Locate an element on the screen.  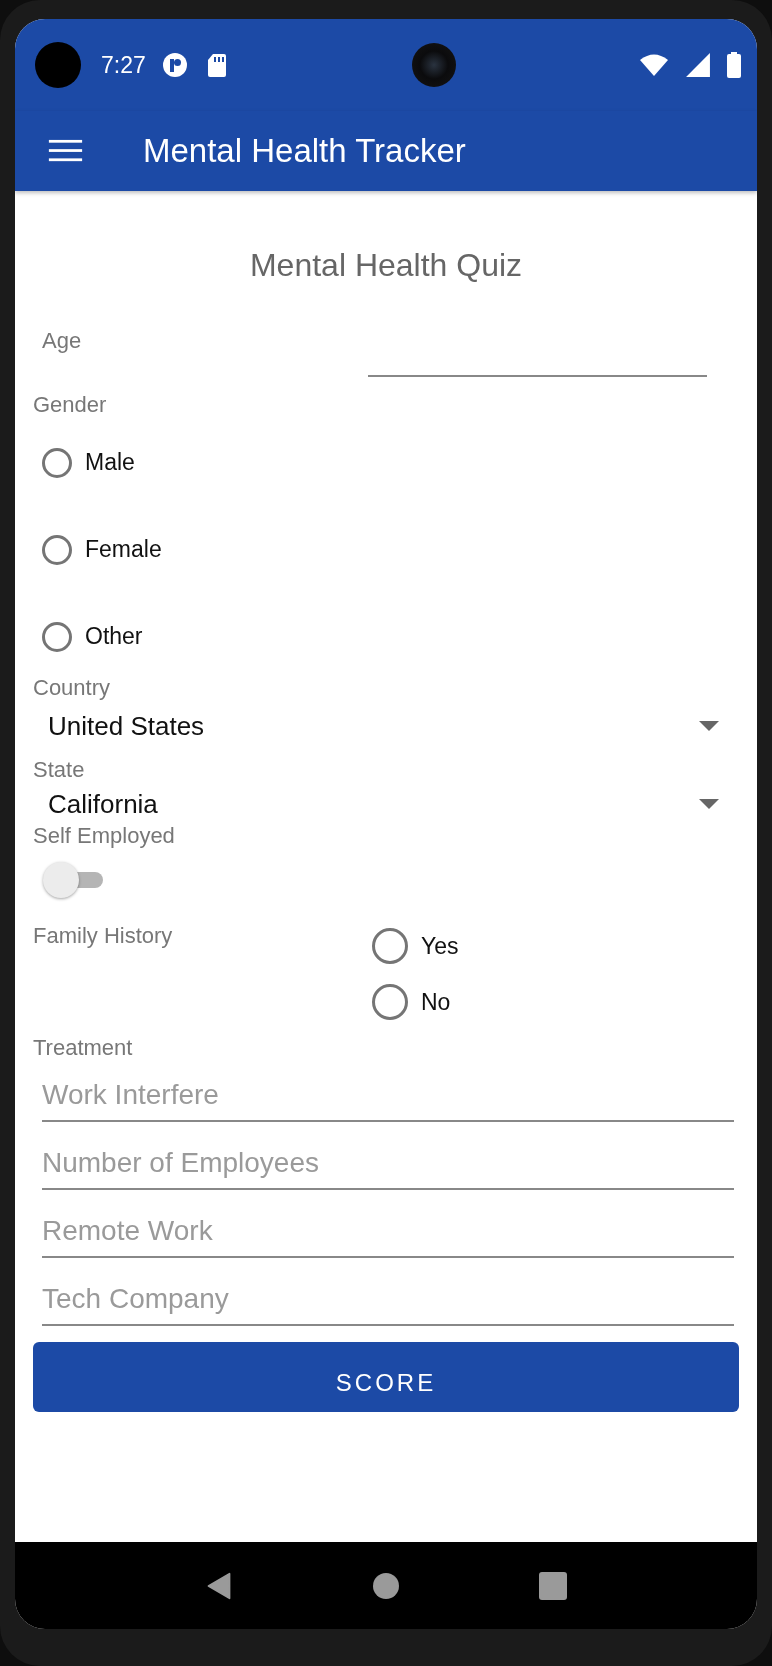
radio-option: Male is located at coordinates (88, 462).